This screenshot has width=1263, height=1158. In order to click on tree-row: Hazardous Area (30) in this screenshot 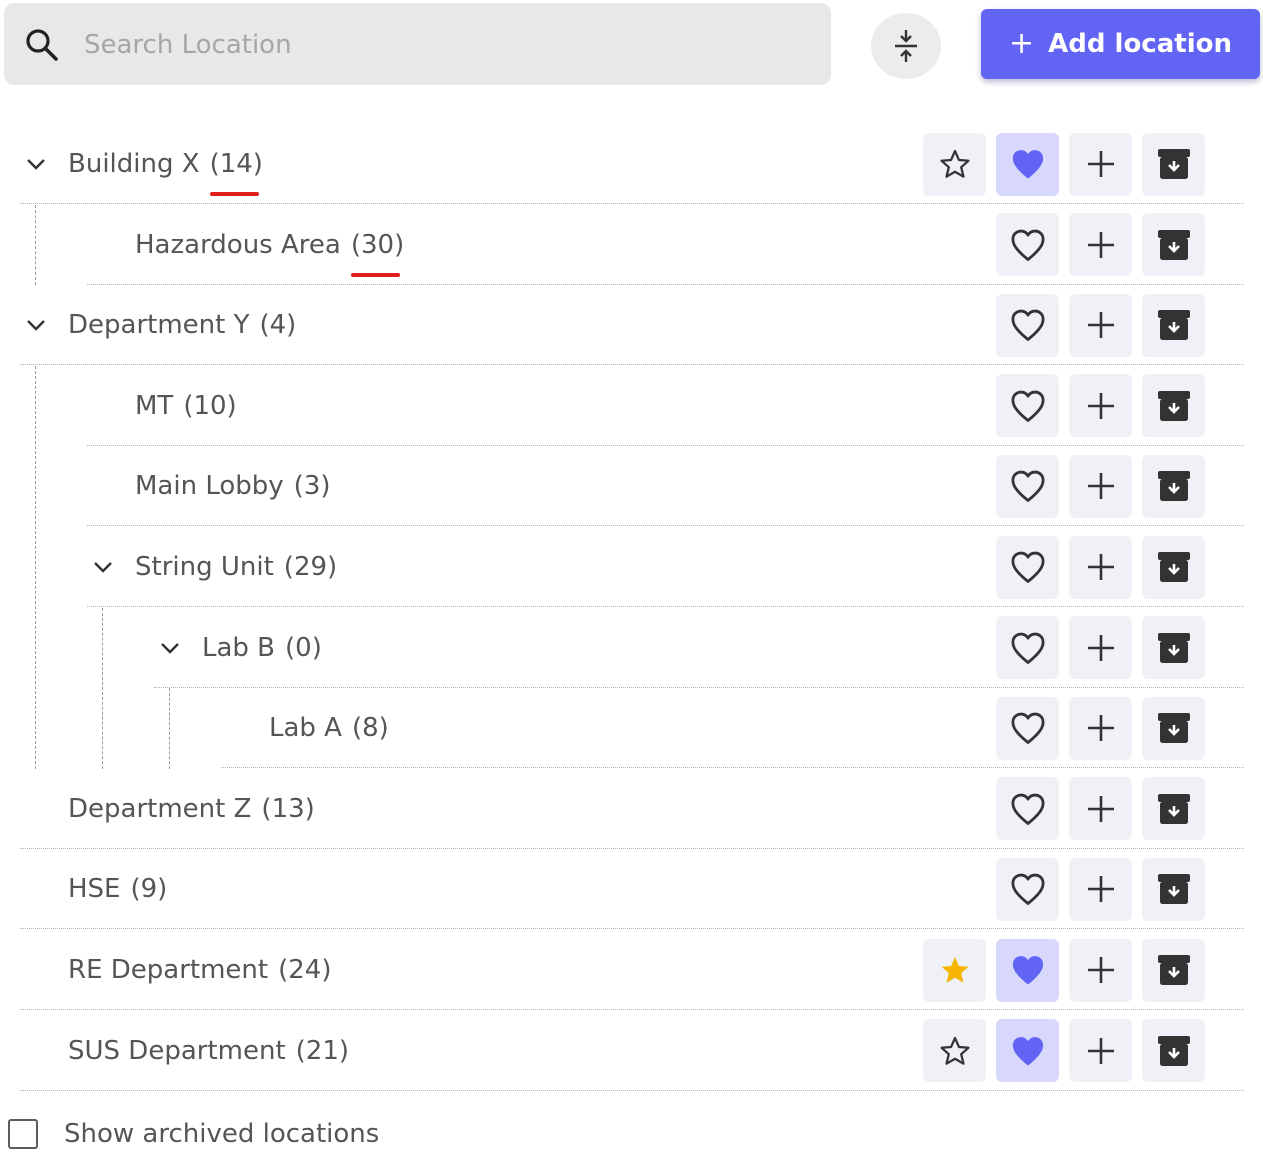, I will do `click(622, 245)`.